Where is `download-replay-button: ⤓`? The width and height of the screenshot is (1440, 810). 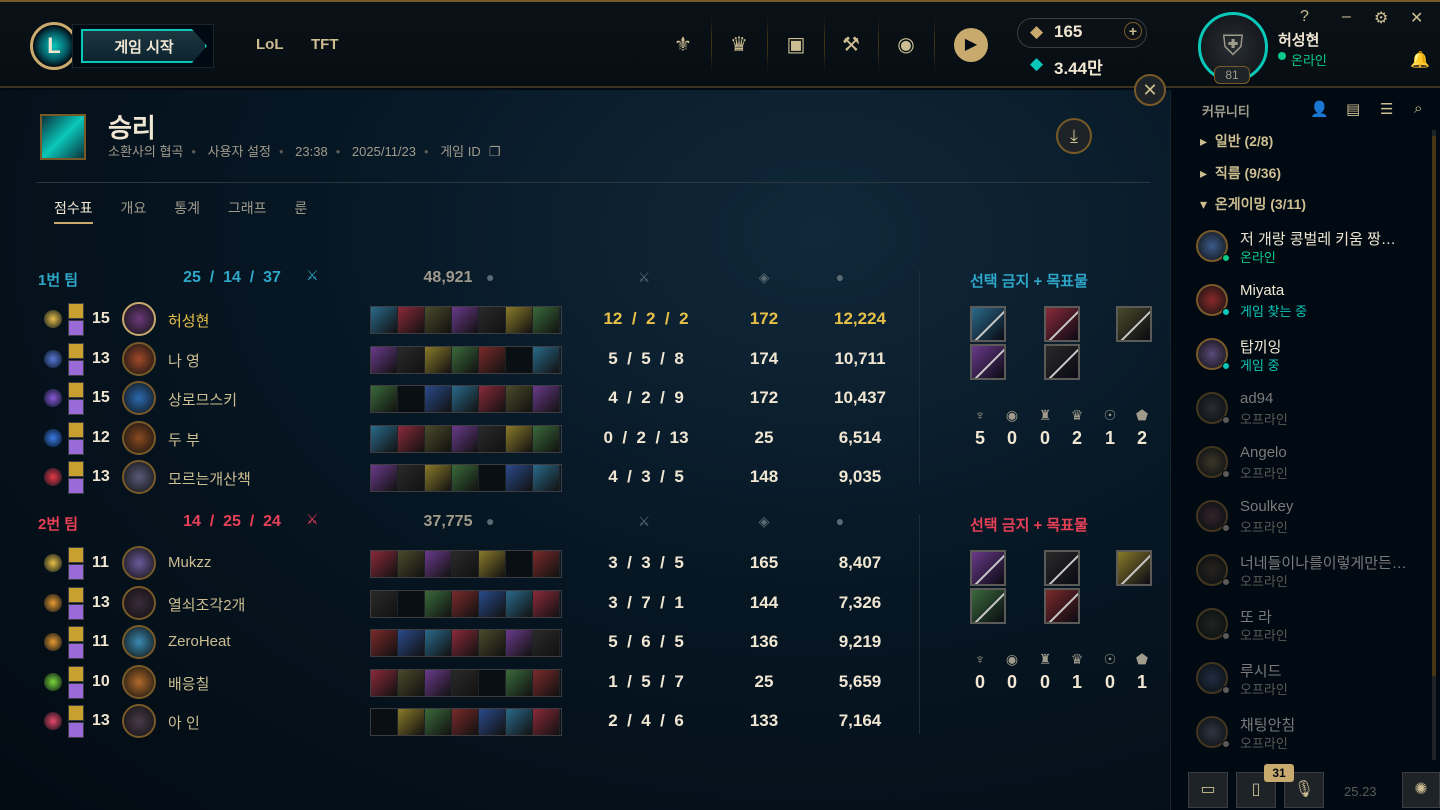
download-replay-button: ⤓ is located at coordinates (1074, 136).